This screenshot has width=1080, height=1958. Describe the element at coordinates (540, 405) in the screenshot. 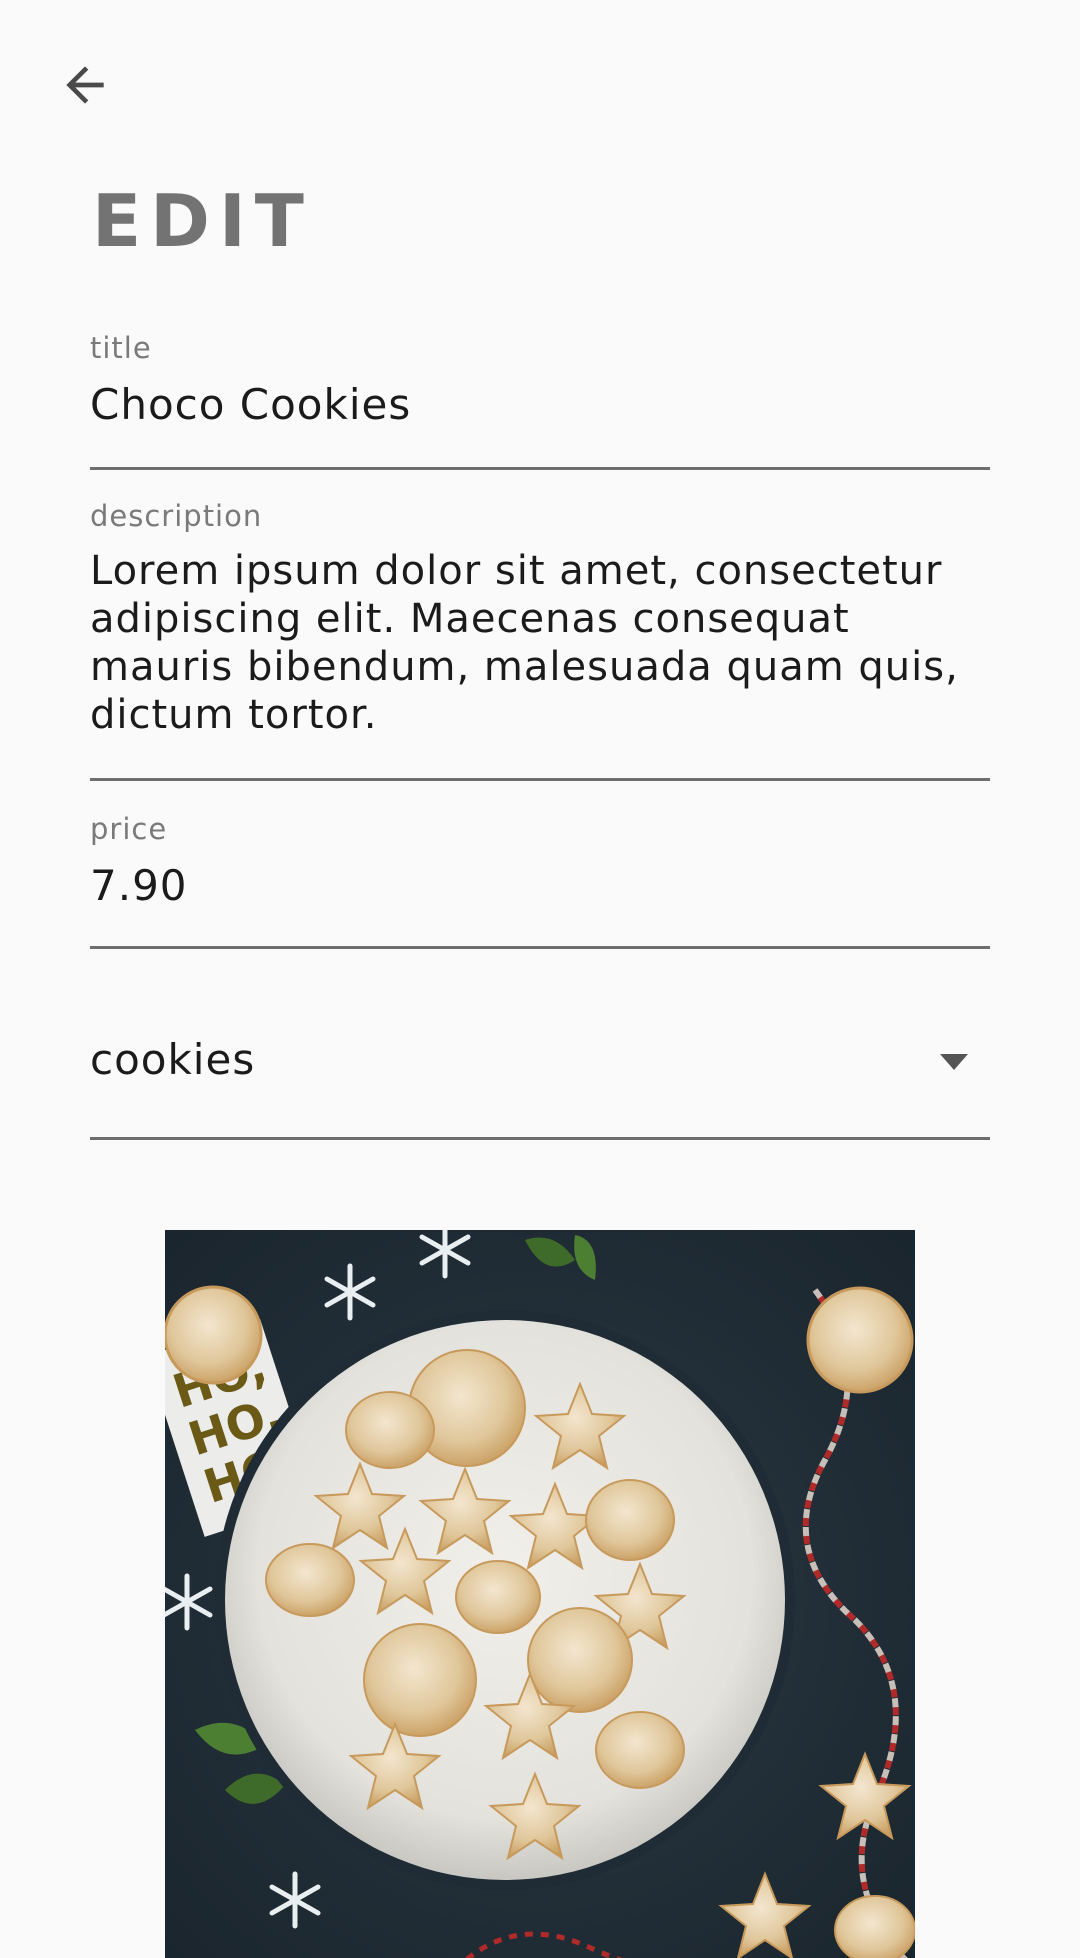

I see `title-input: Choco Cookies` at that location.